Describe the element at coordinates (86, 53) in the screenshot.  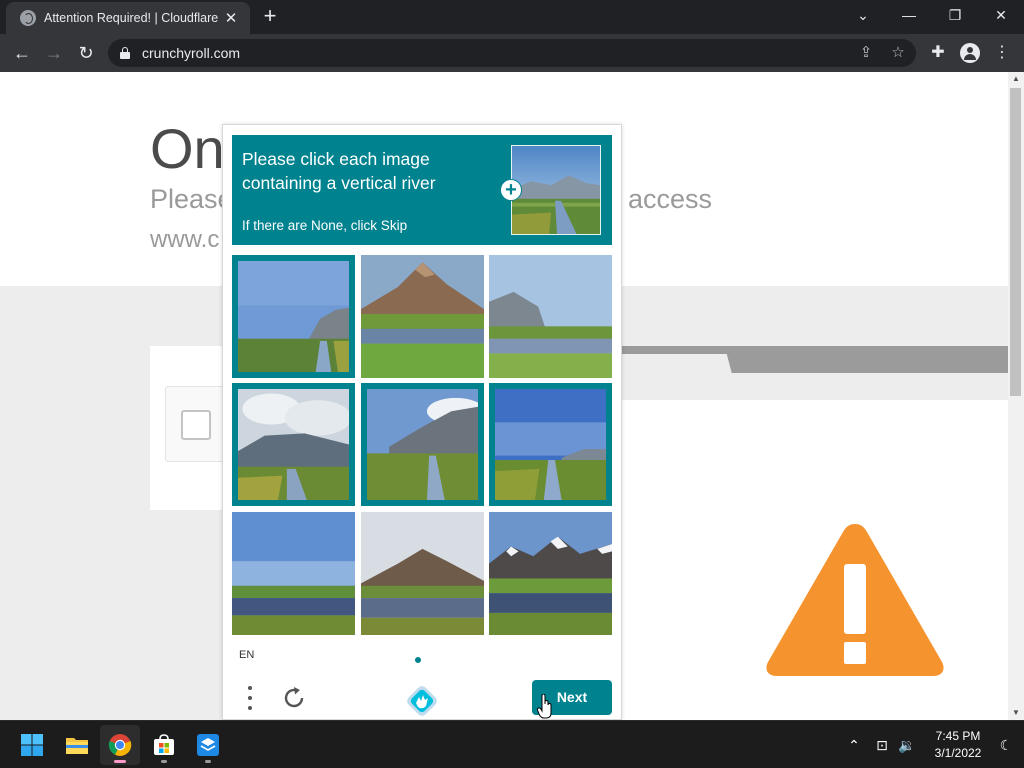
I see `reload-icon: ↻` at that location.